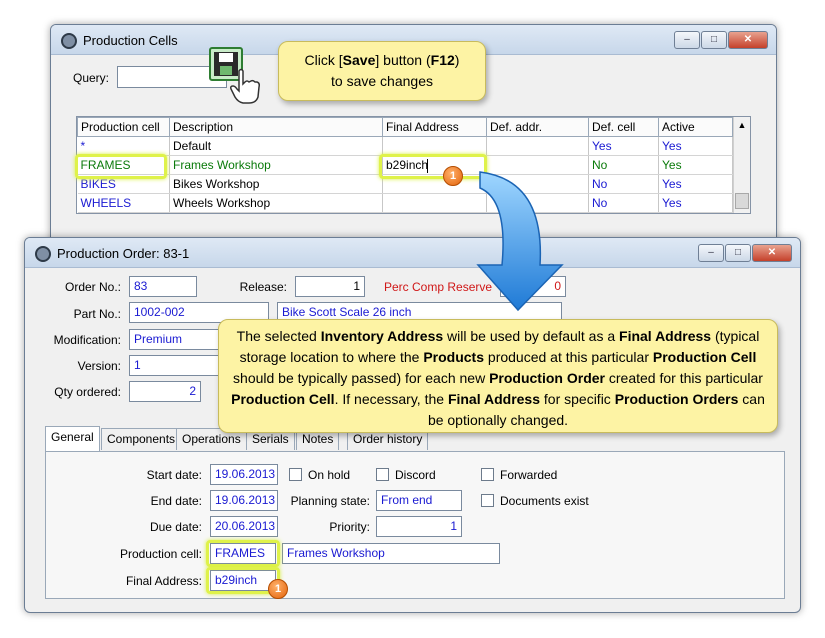 The height and width of the screenshot is (638, 825). I want to click on discord-checkbox, so click(382, 474).